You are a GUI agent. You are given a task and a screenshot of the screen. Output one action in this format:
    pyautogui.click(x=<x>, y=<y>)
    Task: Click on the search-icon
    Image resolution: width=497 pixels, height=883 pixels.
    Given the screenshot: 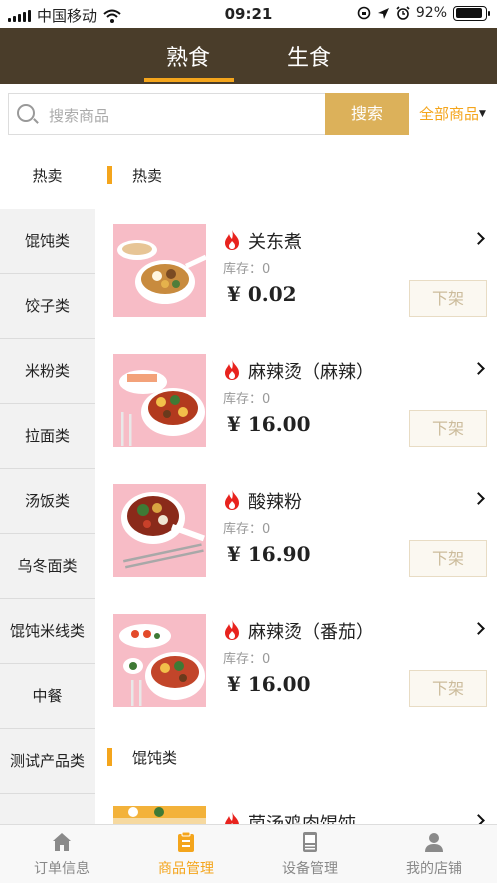 What is the action you would take?
    pyautogui.click(x=26, y=113)
    